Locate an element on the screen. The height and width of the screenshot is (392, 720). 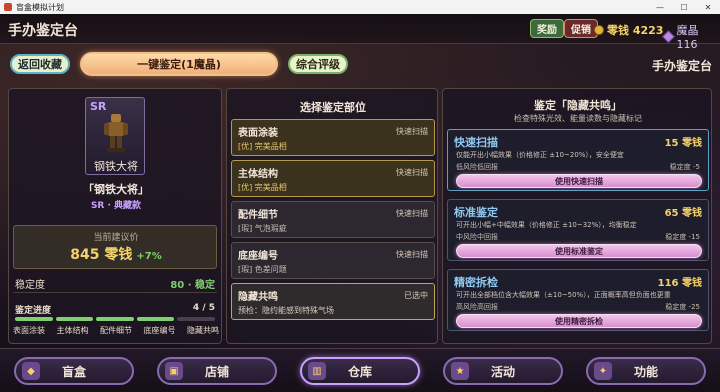
appraisal-title: 鉴定「隐藏共鸣」 is located at coordinates (578, 105).